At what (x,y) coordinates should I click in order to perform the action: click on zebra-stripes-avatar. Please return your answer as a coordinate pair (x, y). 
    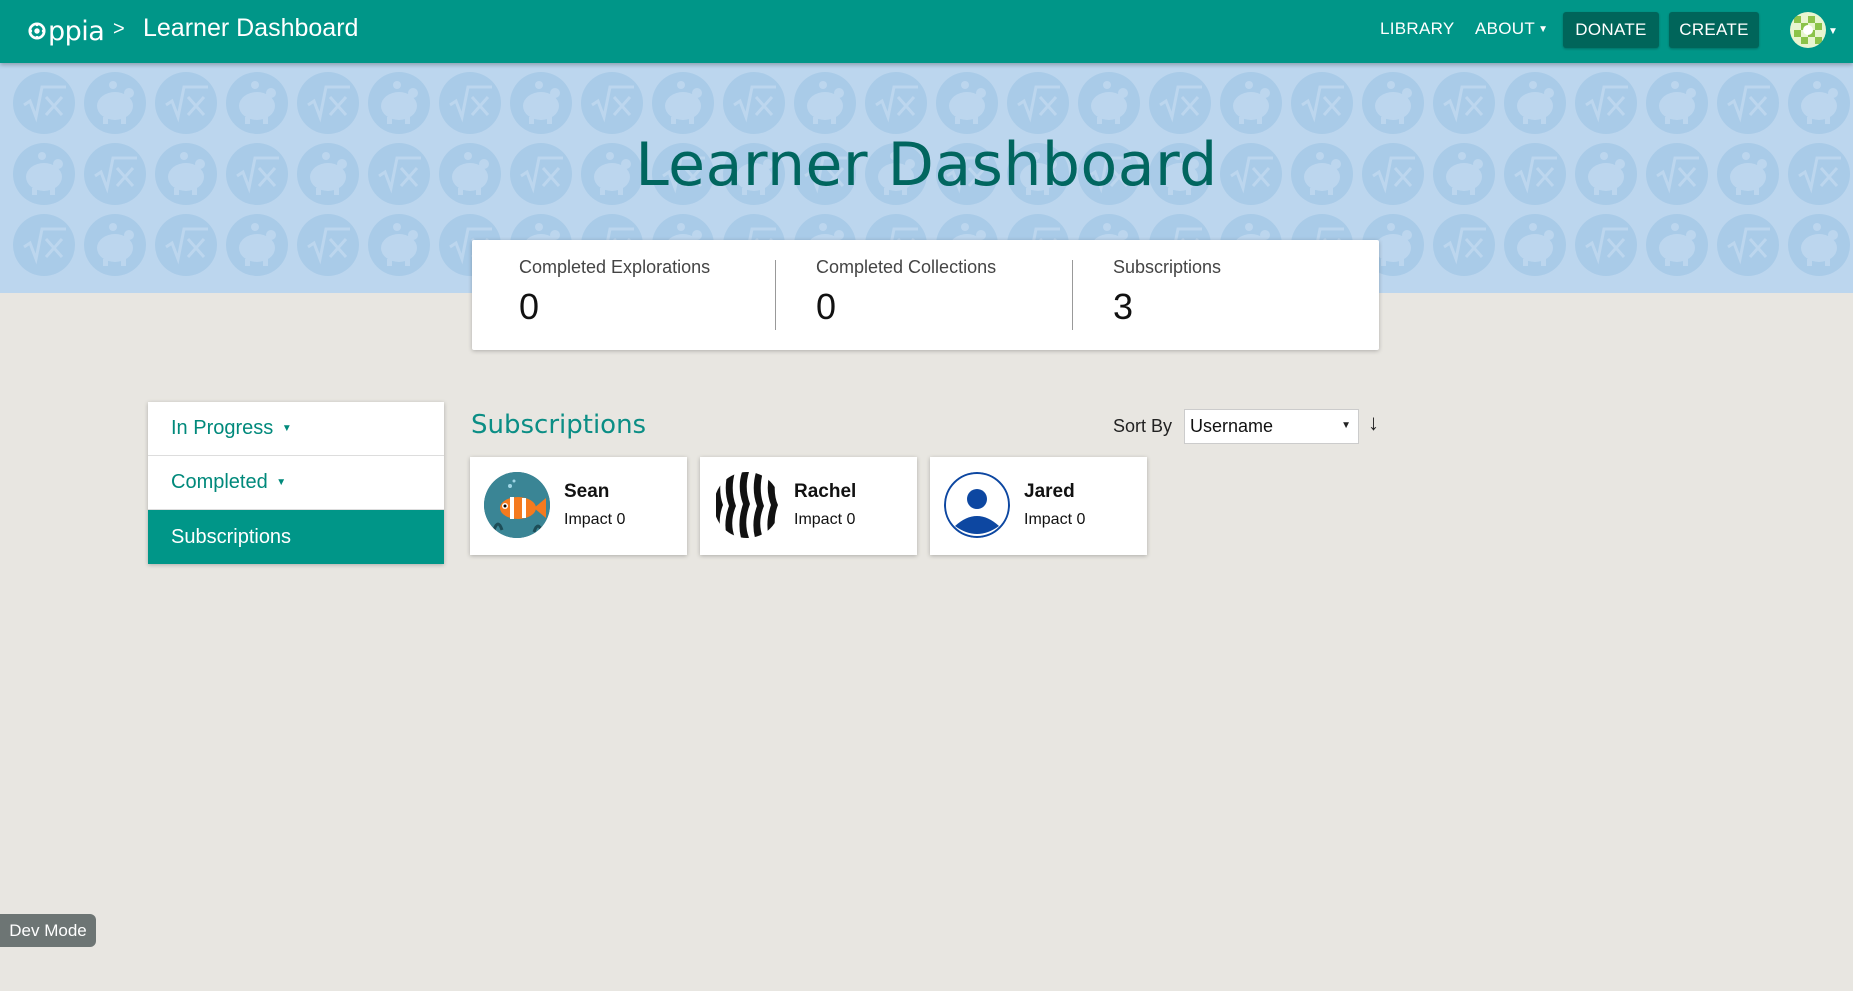
    Looking at the image, I should click on (747, 505).